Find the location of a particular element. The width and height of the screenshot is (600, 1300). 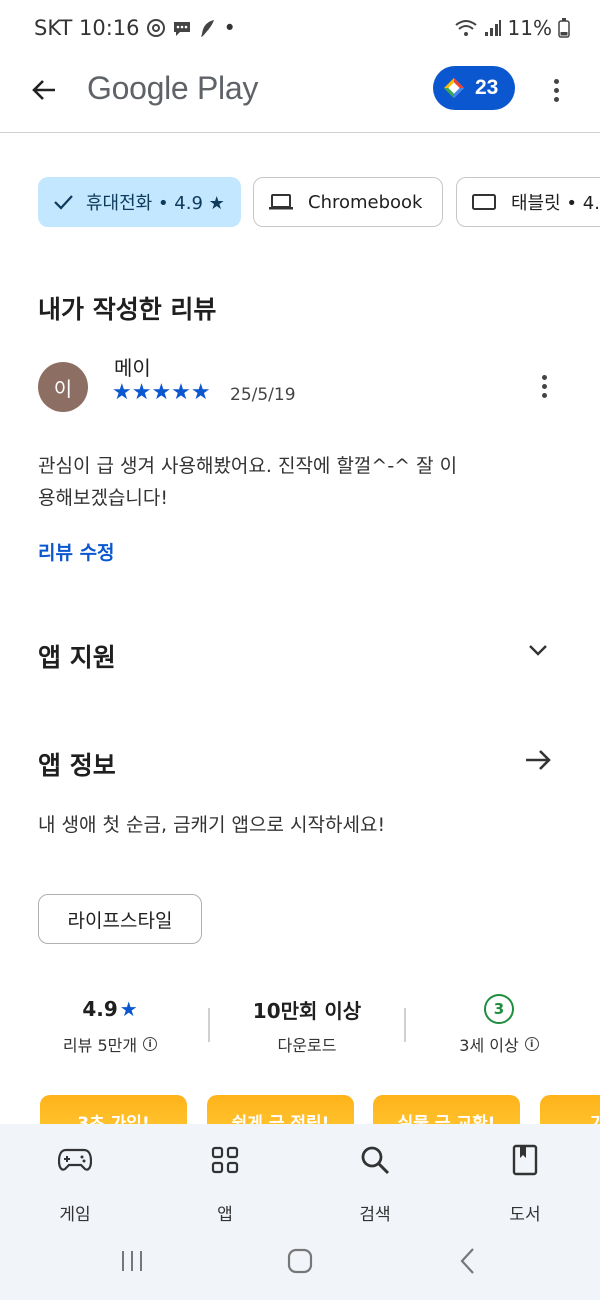

points-count: 23 is located at coordinates (487, 87).